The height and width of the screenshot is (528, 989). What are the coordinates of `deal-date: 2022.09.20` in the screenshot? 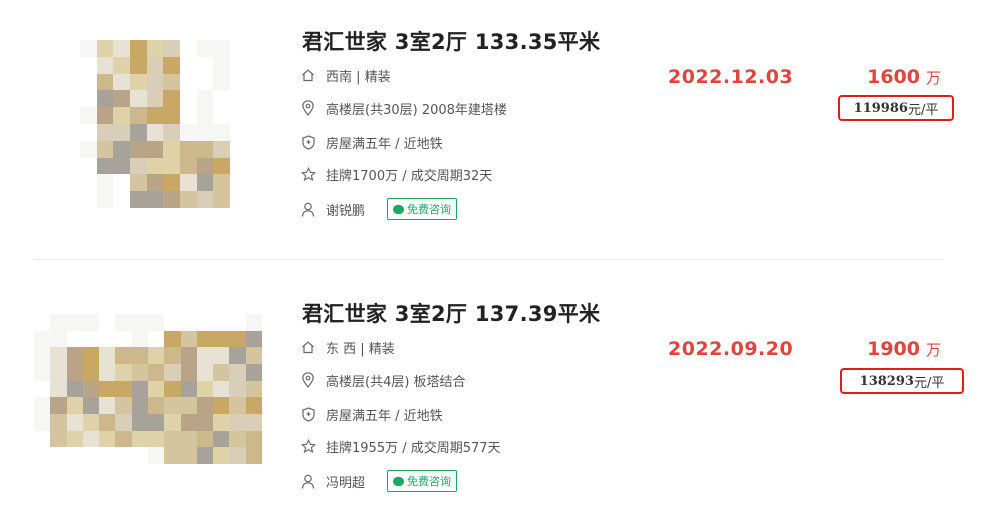 It's located at (731, 349).